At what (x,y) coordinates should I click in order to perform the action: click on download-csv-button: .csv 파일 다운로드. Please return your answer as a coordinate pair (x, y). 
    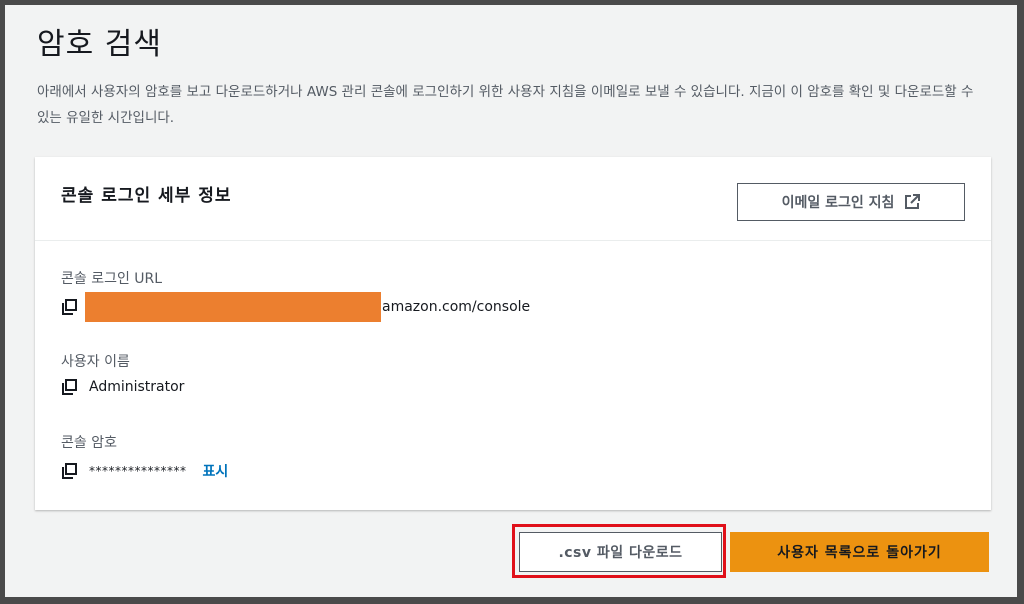
    Looking at the image, I should click on (620, 552).